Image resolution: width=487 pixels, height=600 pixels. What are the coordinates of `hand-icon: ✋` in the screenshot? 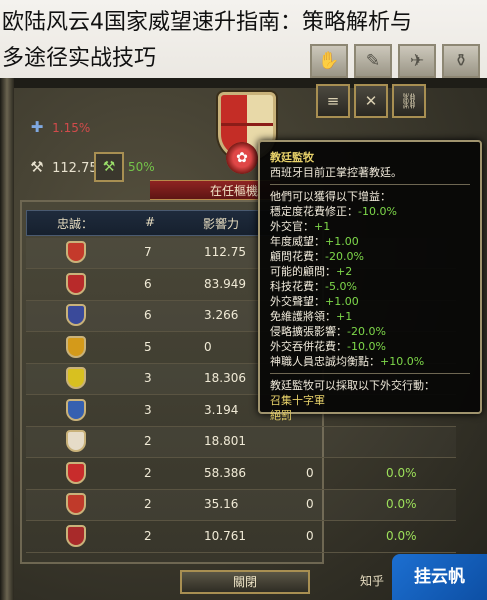 It's located at (329, 61).